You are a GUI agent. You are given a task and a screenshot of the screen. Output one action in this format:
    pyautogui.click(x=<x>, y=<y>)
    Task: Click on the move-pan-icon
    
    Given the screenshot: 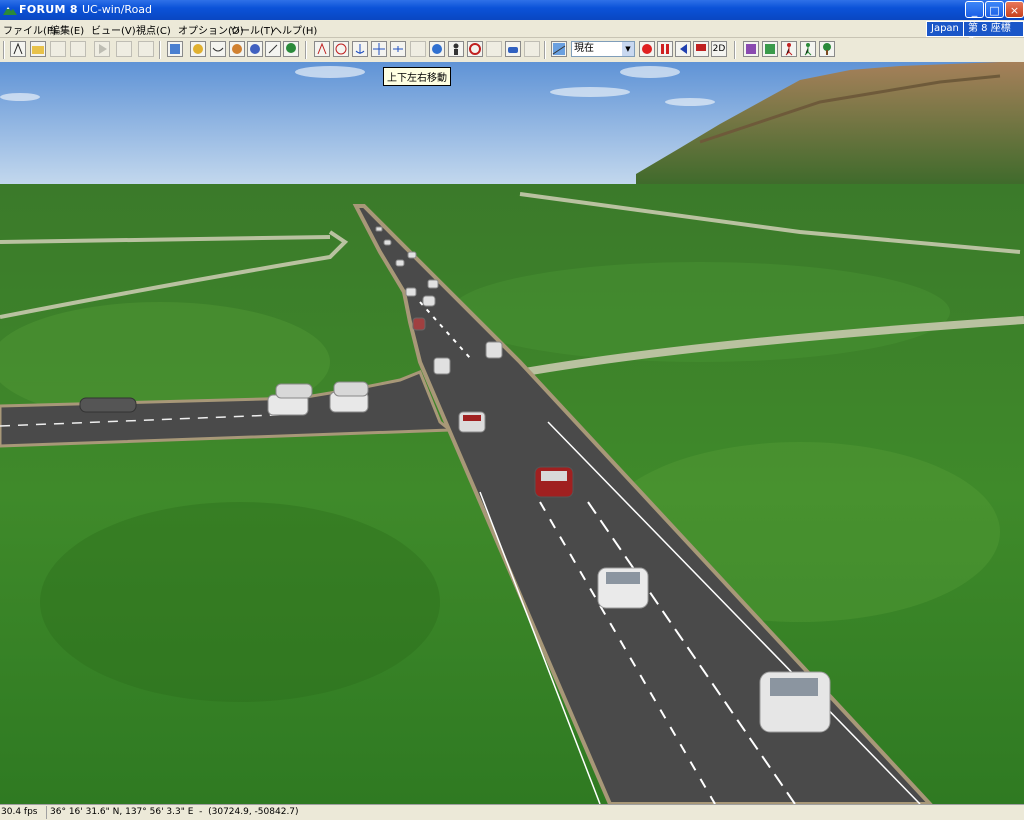 What is the action you would take?
    pyautogui.click(x=379, y=49)
    